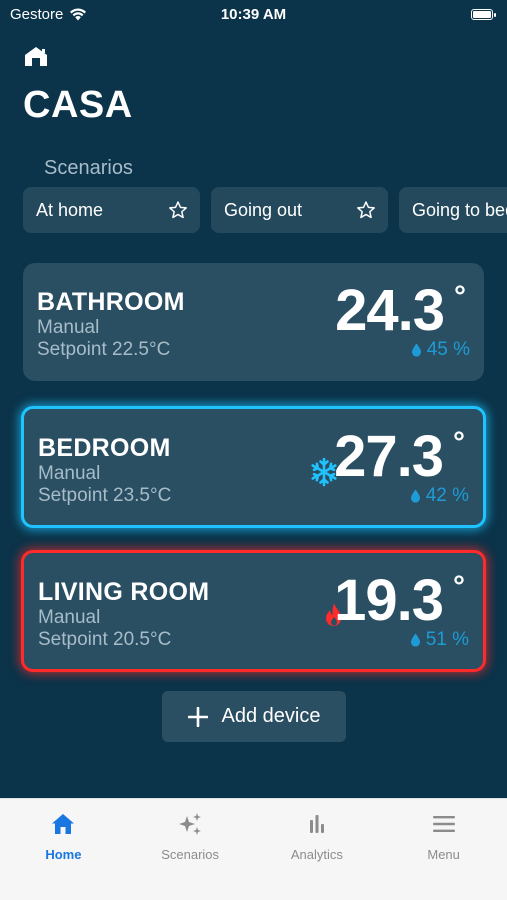 This screenshot has height=900, width=507. Describe the element at coordinates (390, 310) in the screenshot. I see `room-temperature: 24.3` at that location.